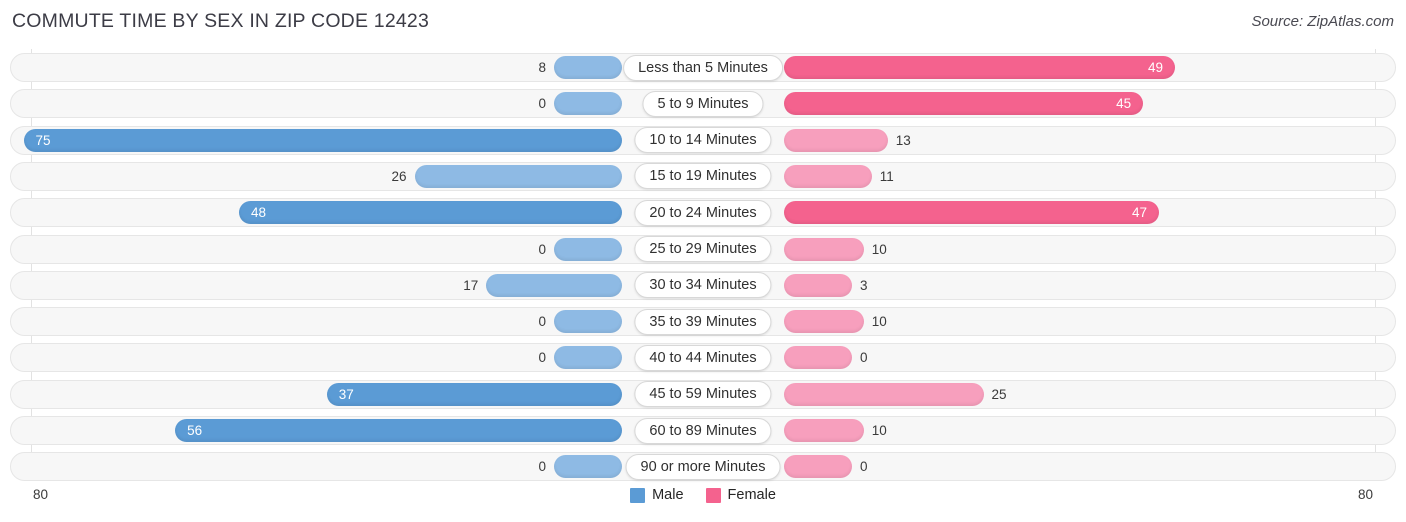 Image resolution: width=1406 pixels, height=522 pixels. Describe the element at coordinates (1140, 213) in the screenshot. I see `bar-value-female: 47` at that location.